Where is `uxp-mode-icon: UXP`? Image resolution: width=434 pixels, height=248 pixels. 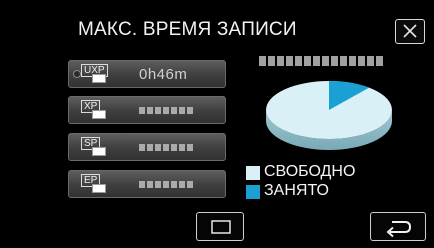 uxp-mode-icon: UXP is located at coordinates (94, 74).